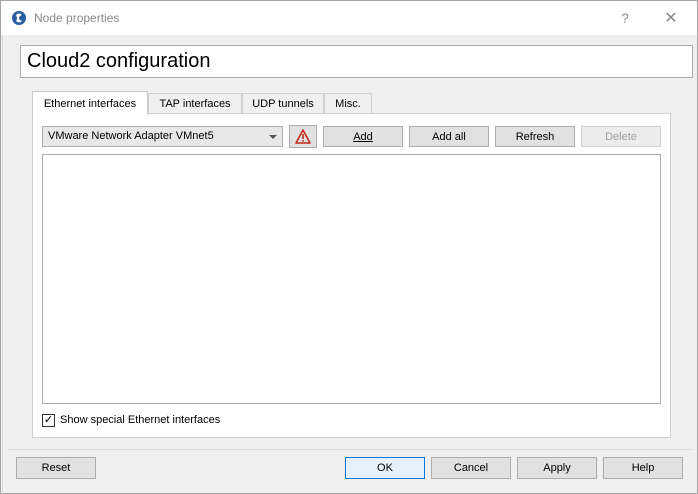 This screenshot has height=494, width=698. What do you see at coordinates (19, 18) in the screenshot?
I see `gns3-app-icon` at bounding box center [19, 18].